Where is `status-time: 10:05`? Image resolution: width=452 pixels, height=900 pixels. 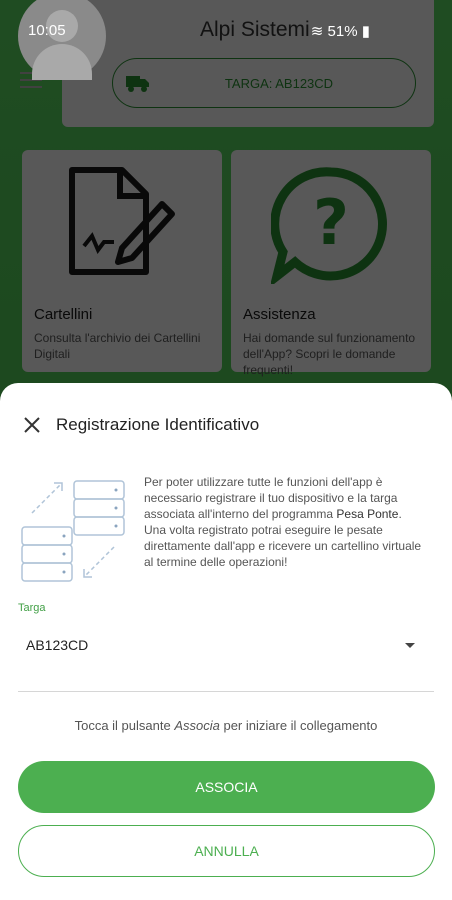
status-time: 10:05 is located at coordinates (47, 30).